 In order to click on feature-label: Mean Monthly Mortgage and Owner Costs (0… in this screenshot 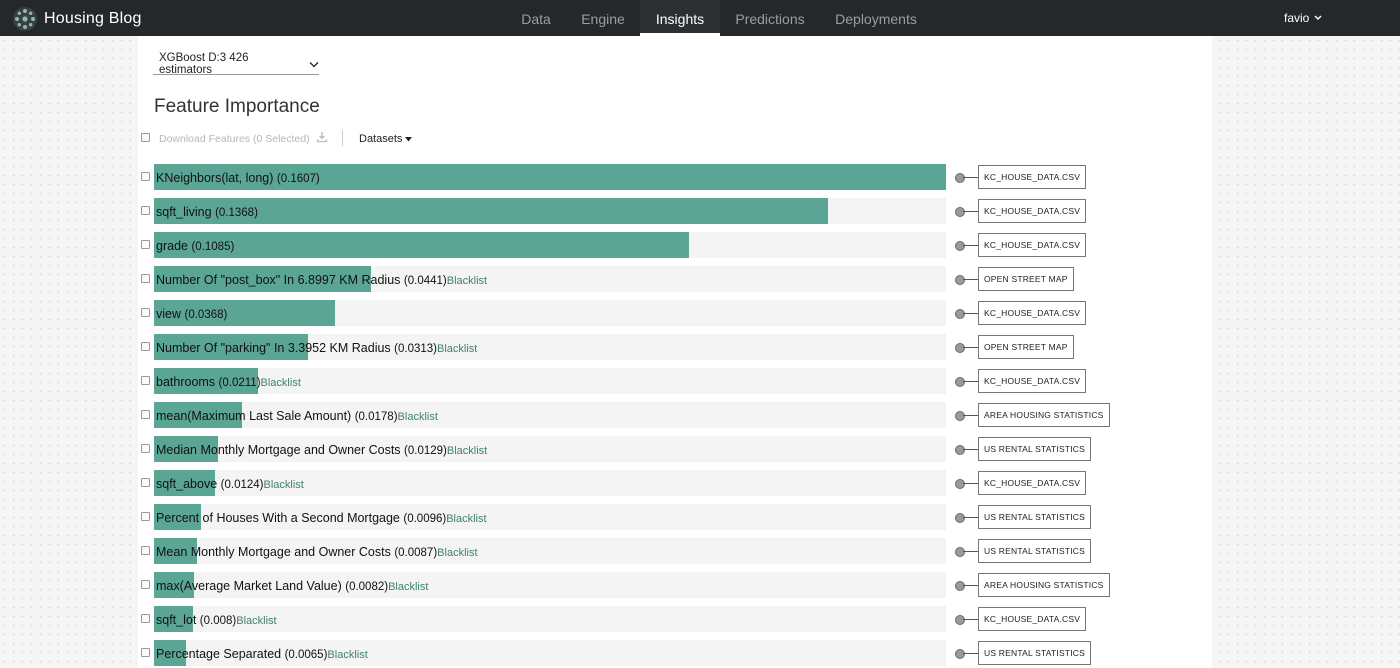, I will do `click(317, 552)`.